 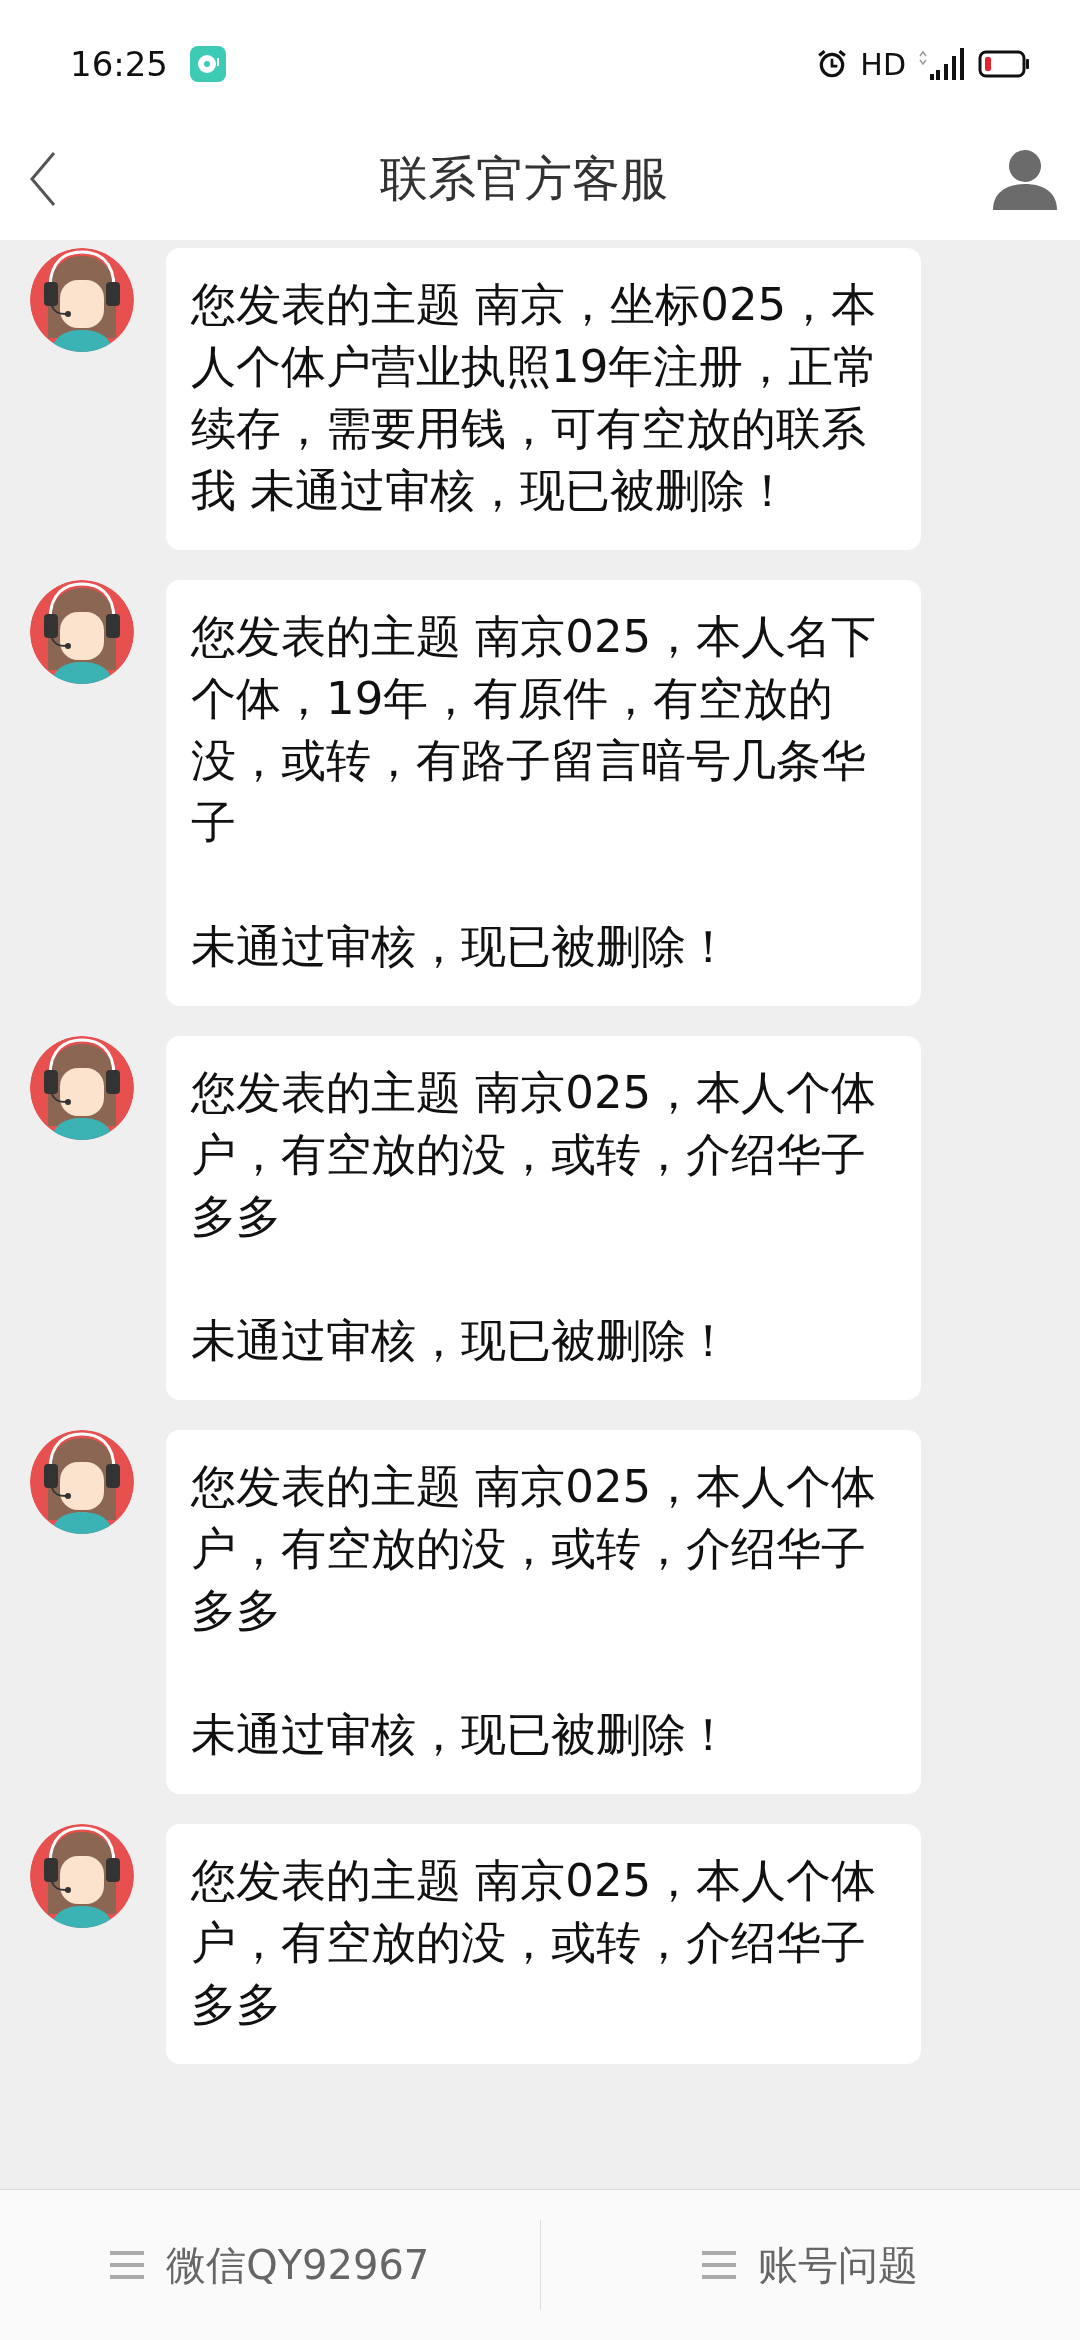 What do you see at coordinates (810, 2265) in the screenshot?
I see `menu-button: 账号问题` at bounding box center [810, 2265].